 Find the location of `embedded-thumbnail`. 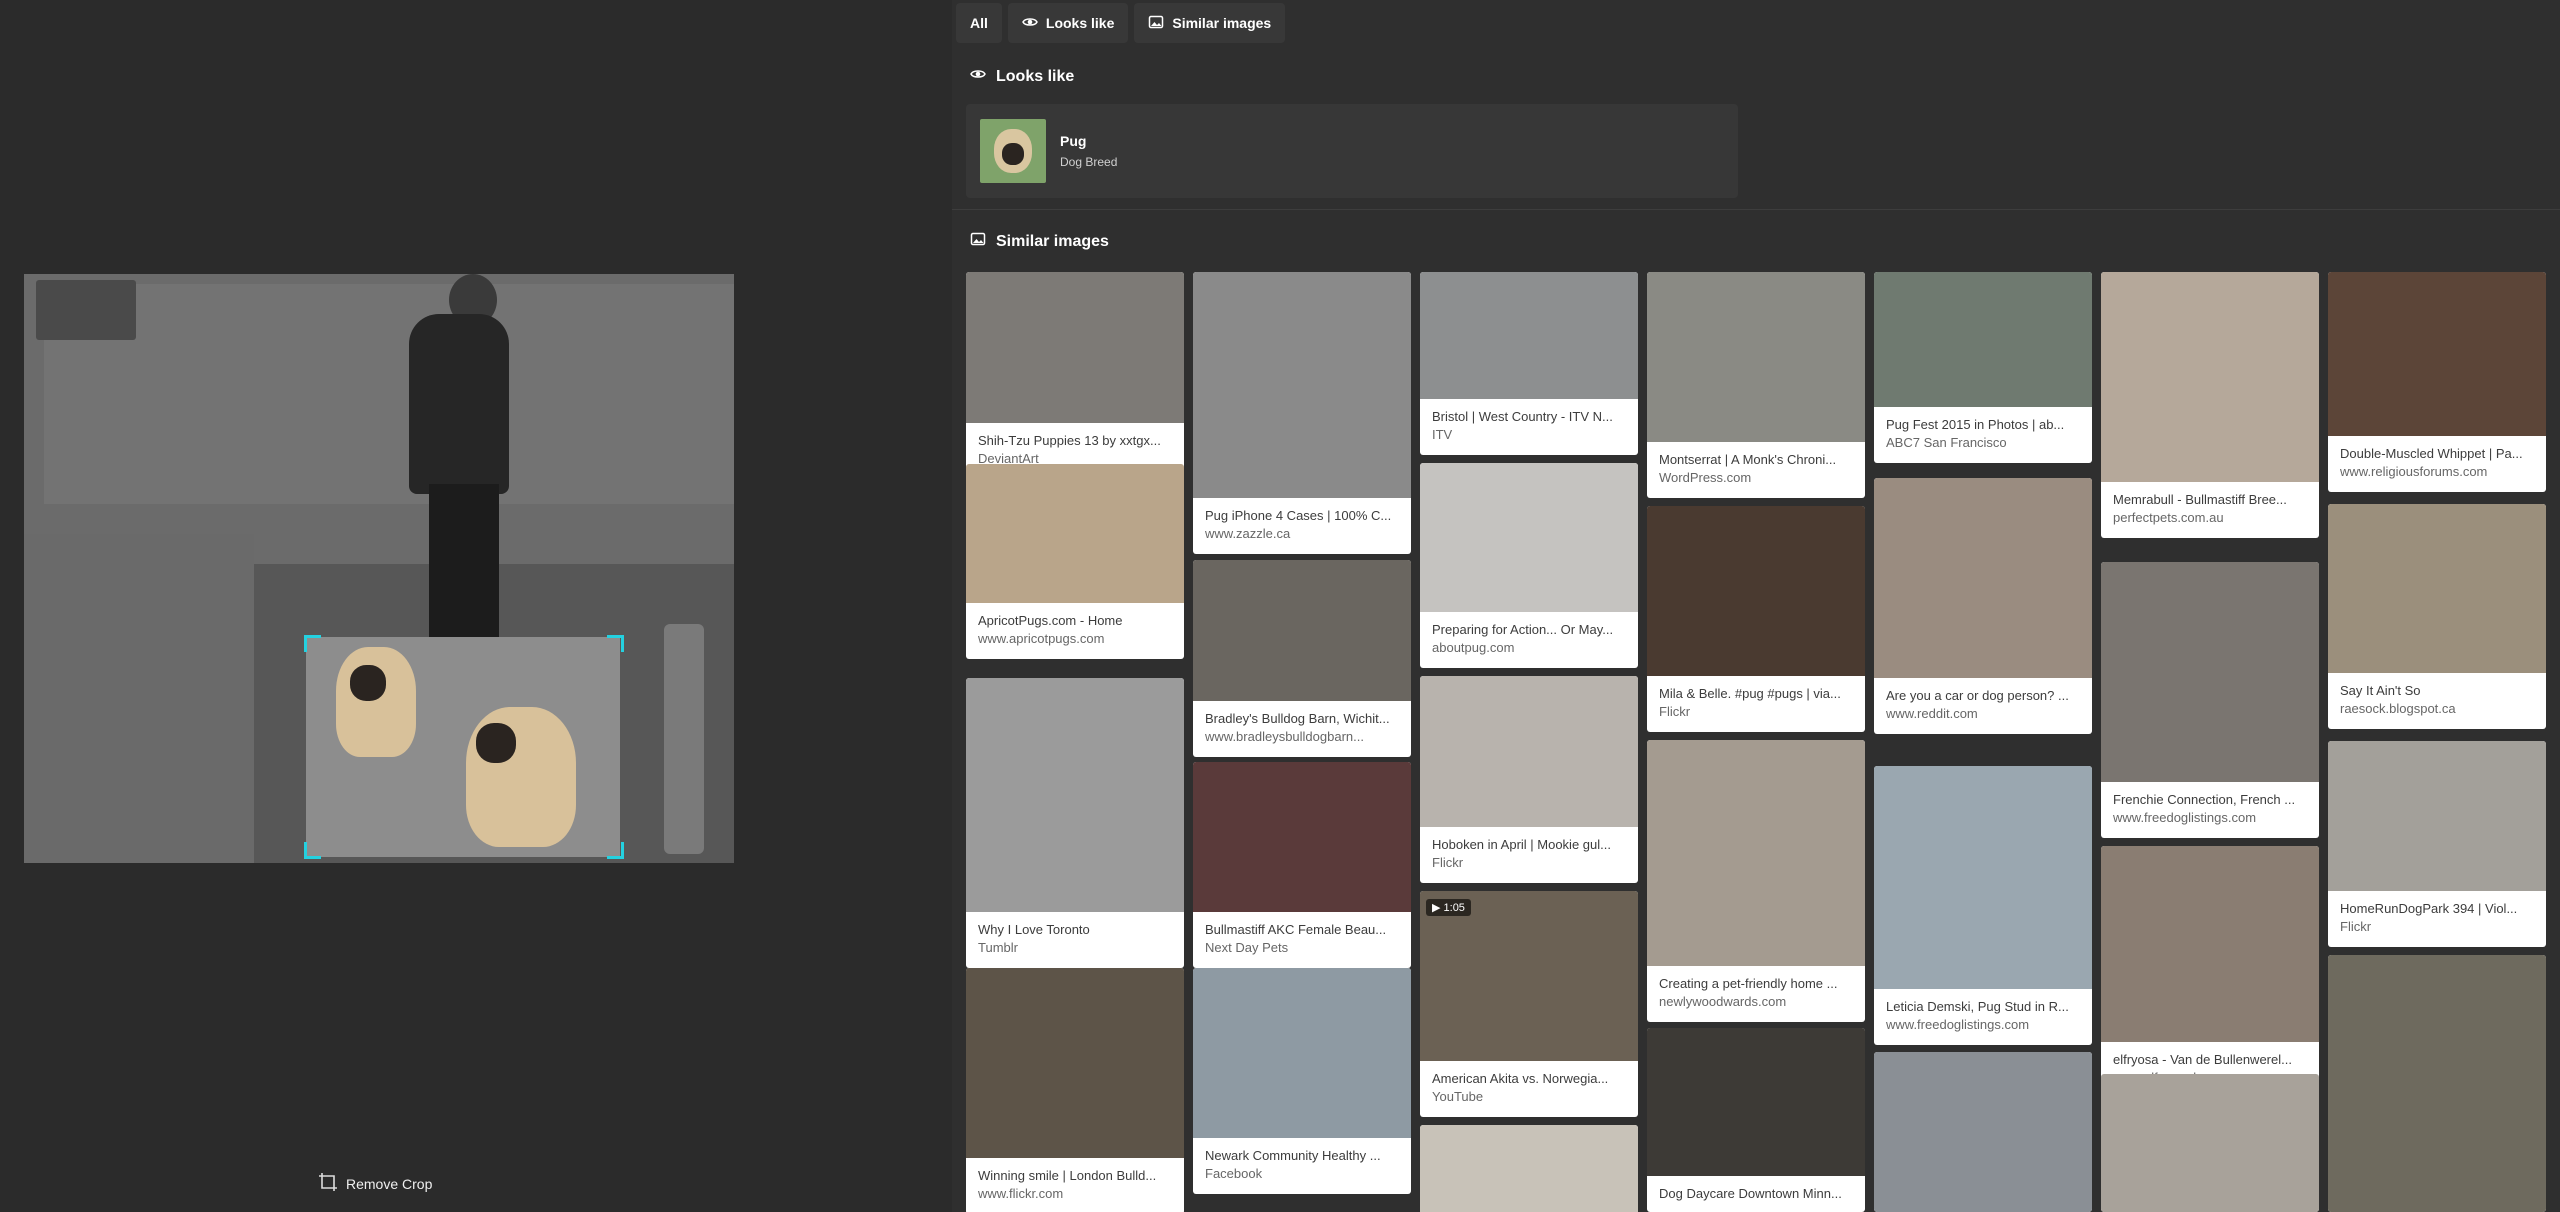

embedded-thumbnail is located at coordinates (86, 310).